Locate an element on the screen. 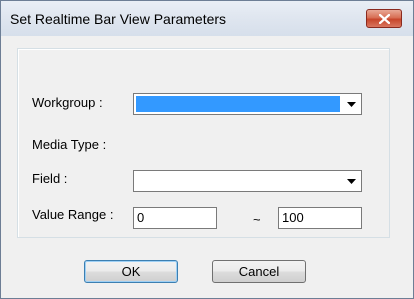 The image size is (414, 299). workgroup-label: Workgroup : is located at coordinates (67, 102).